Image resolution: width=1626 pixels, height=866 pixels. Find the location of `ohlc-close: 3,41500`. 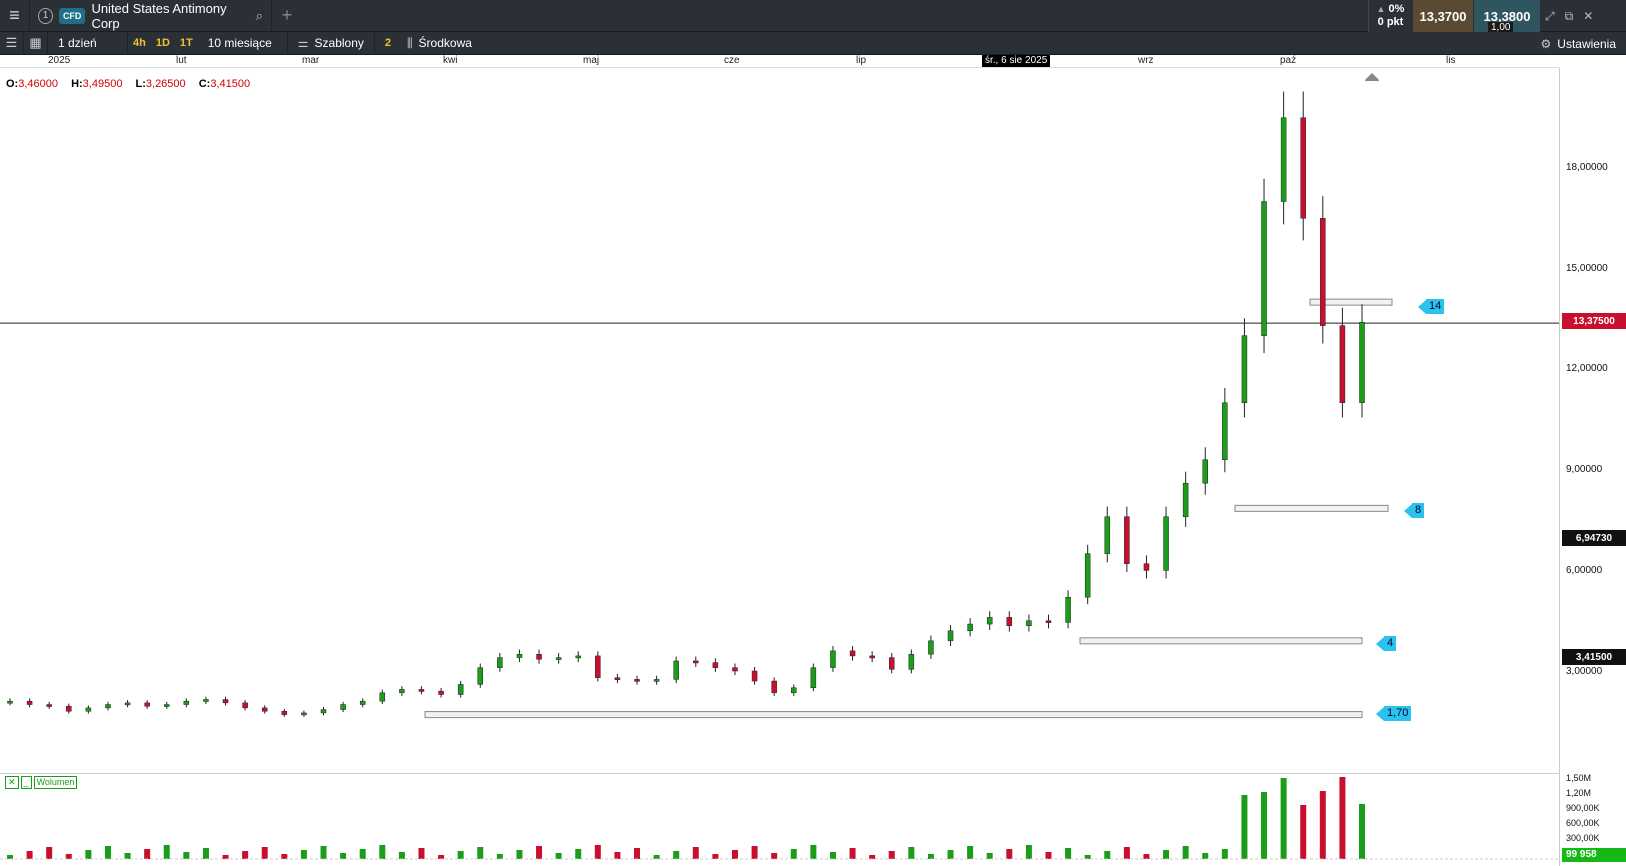

ohlc-close: 3,41500 is located at coordinates (230, 84).